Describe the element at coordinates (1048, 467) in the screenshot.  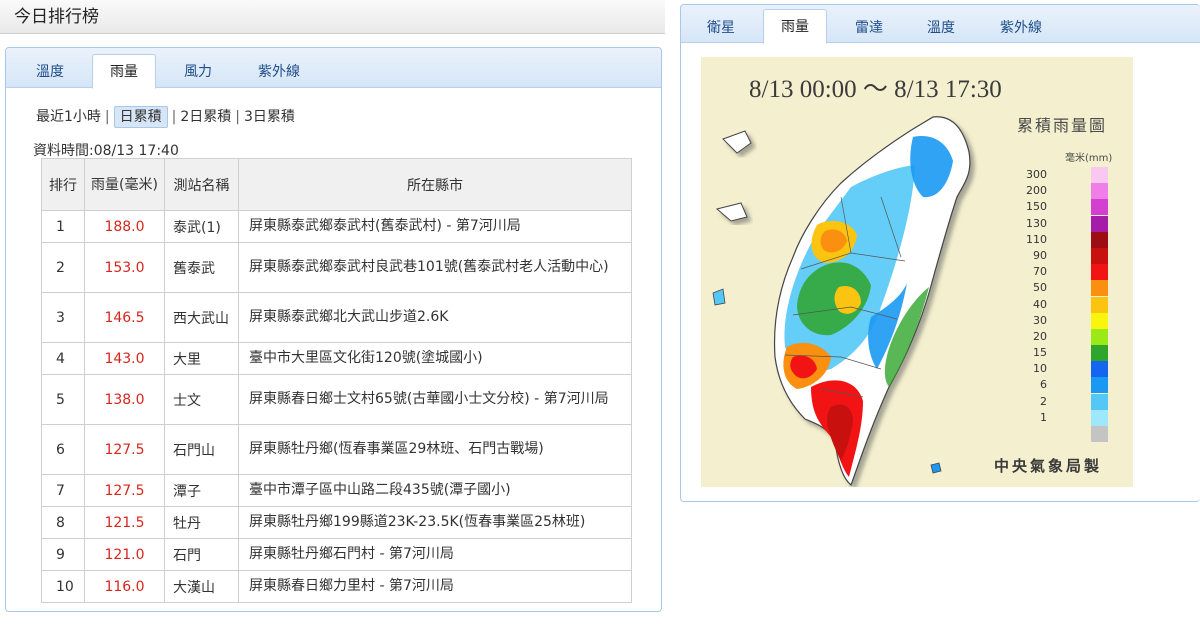
I see `map-credit: 中央氣象局製` at that location.